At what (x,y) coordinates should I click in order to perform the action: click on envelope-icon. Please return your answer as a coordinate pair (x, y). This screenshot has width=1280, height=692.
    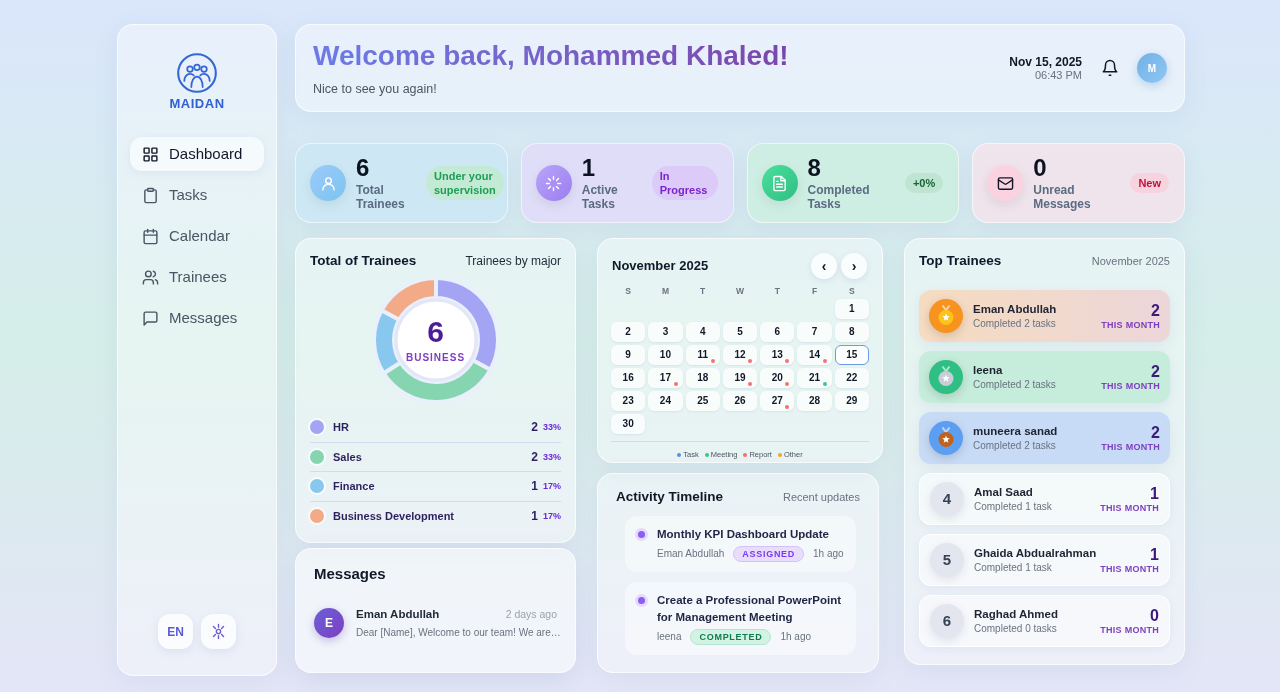
    Looking at the image, I should click on (1005, 183).